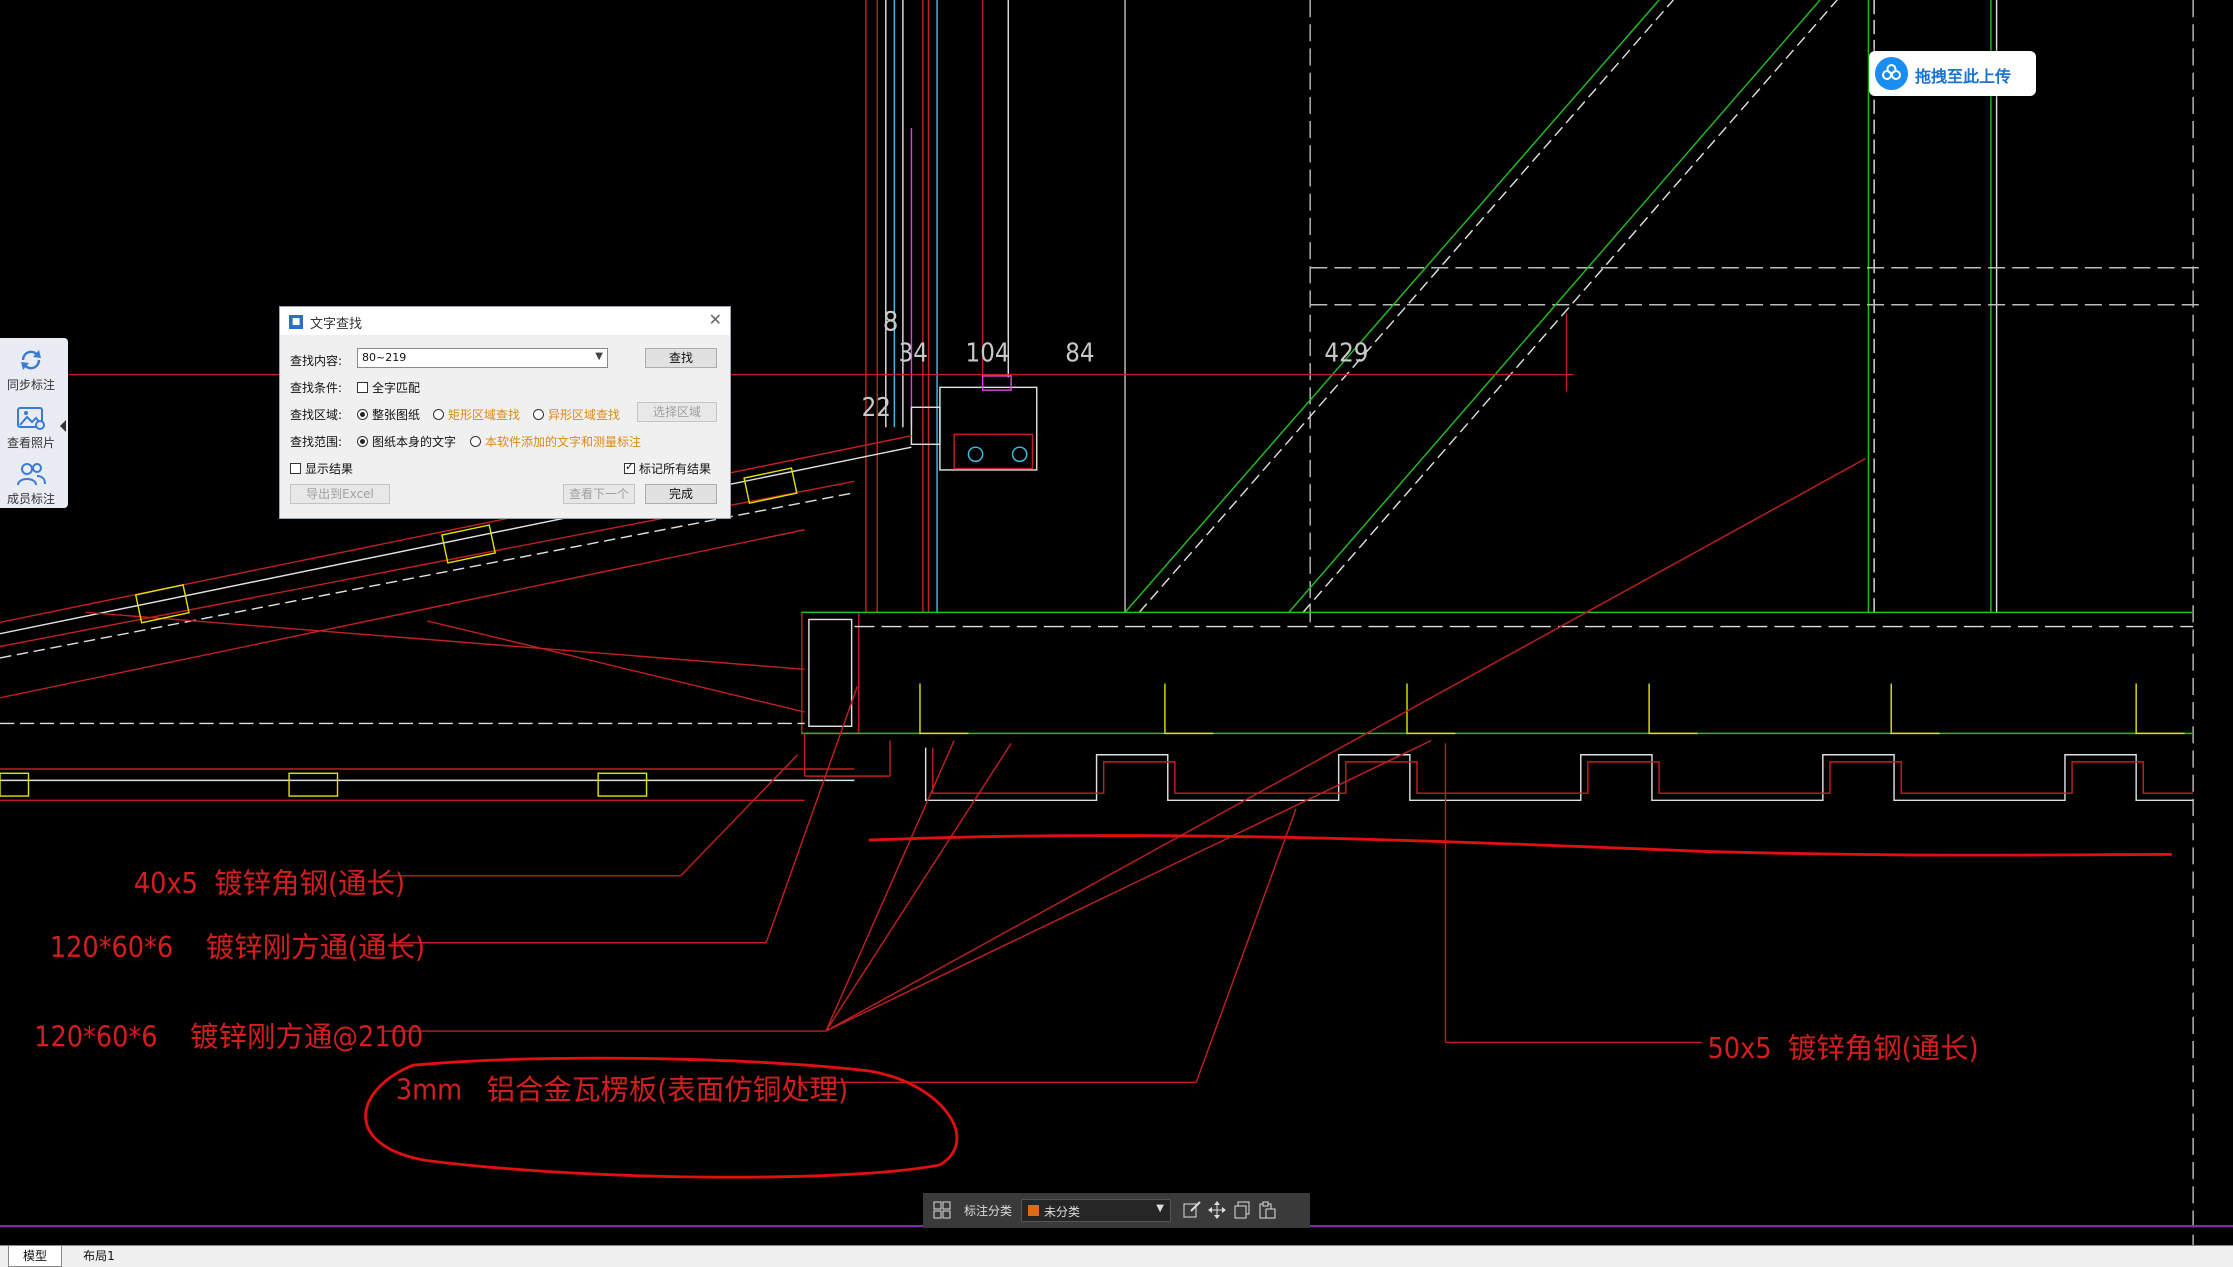 The image size is (2233, 1267). I want to click on grid-icon, so click(942, 1210).